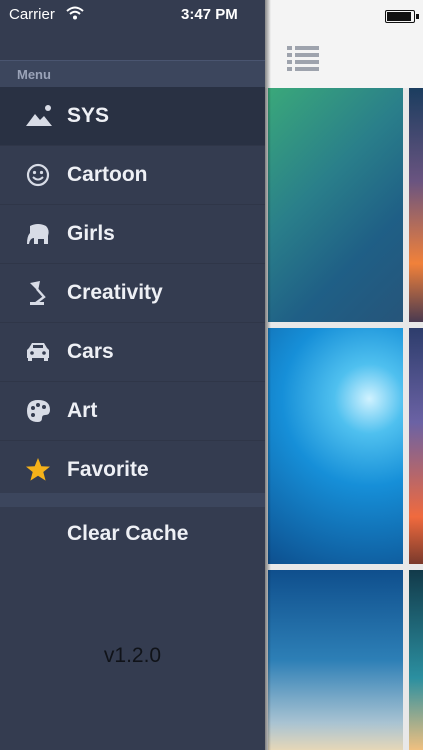  I want to click on menu-item-label: Cartoon, so click(107, 174).